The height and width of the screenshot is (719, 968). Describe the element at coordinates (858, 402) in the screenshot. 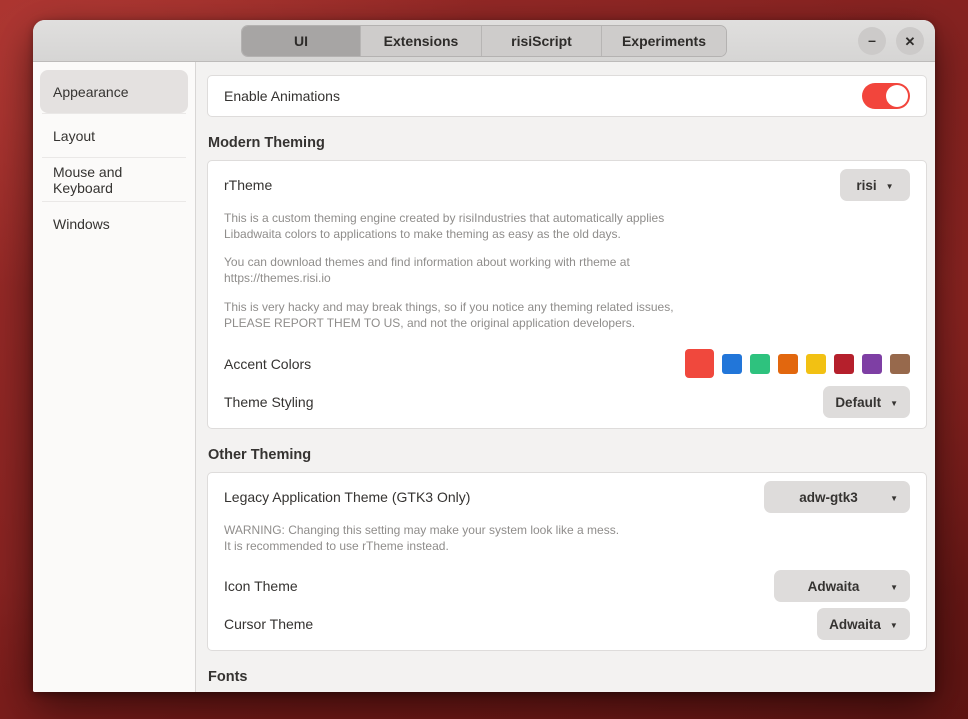

I see `theme-styling-value: Default` at that location.